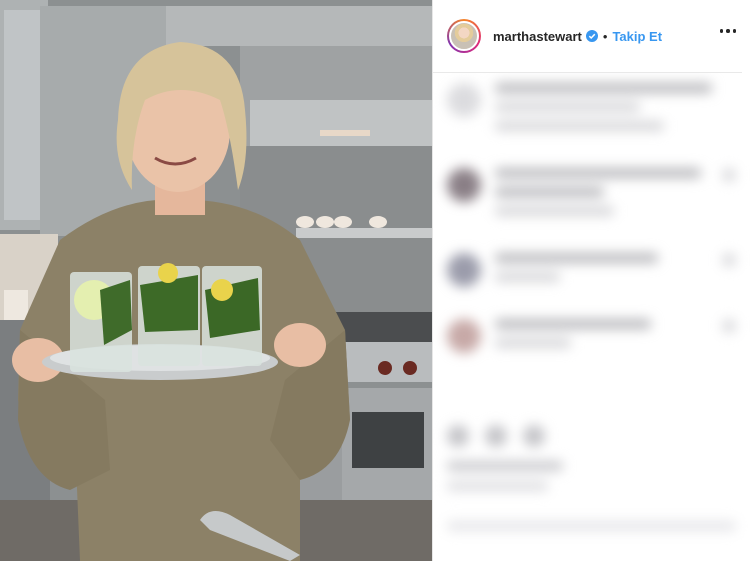  I want to click on username-link: marthastewart, so click(537, 36).